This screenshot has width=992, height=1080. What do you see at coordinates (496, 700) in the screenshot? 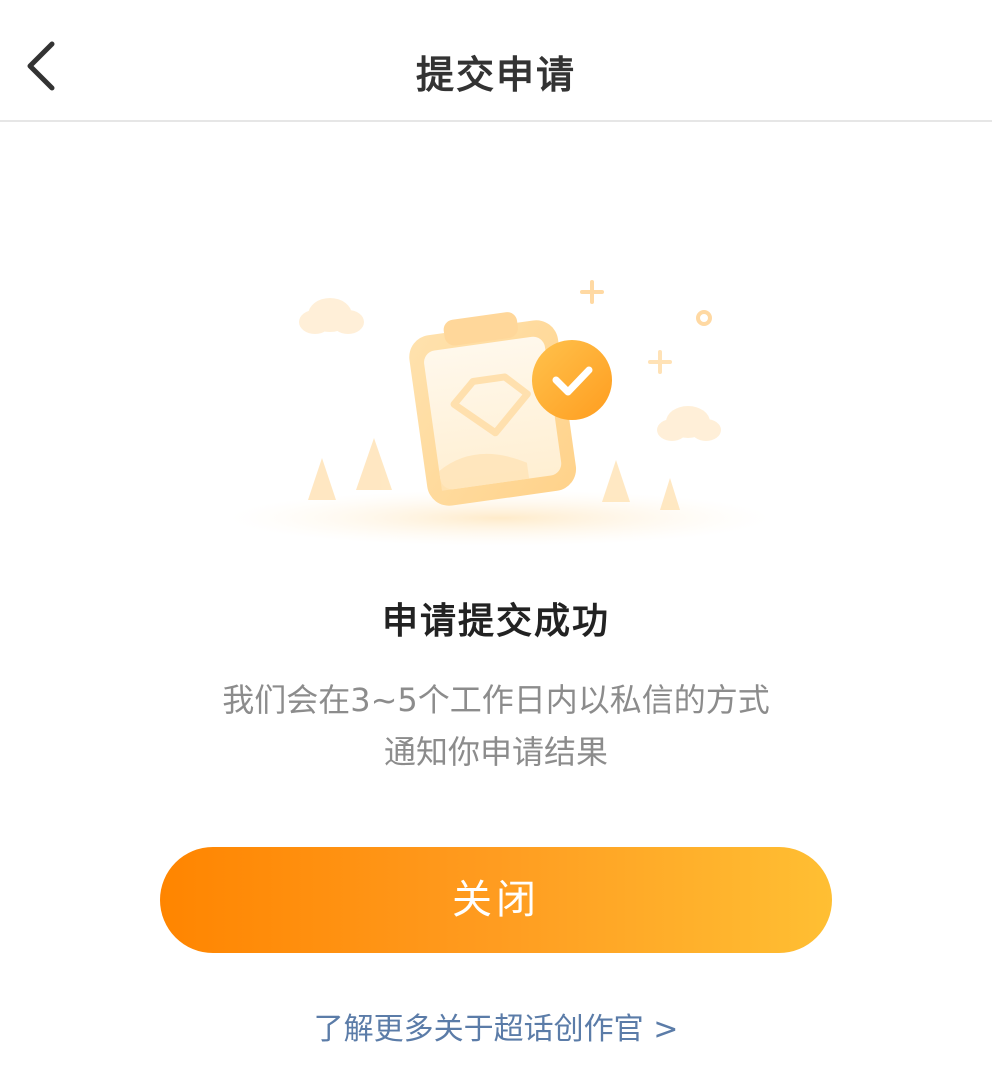
I see `result-description: 我们会在3~5个工作日内以私信的方式` at bounding box center [496, 700].